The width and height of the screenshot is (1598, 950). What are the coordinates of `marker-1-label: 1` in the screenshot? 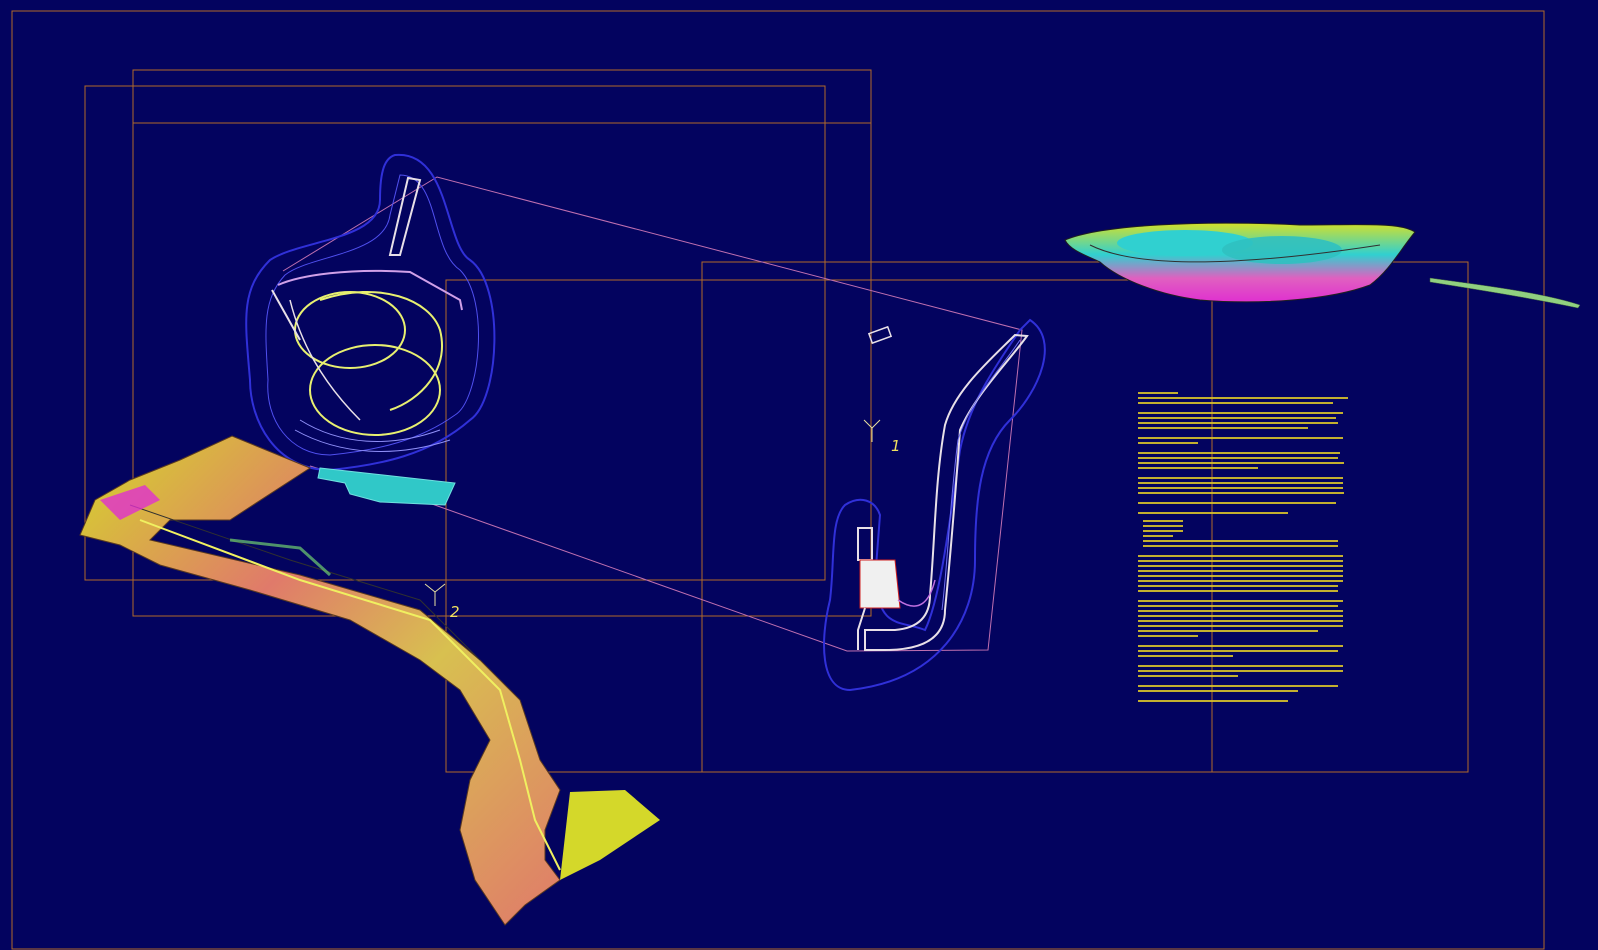 It's located at (896, 446).